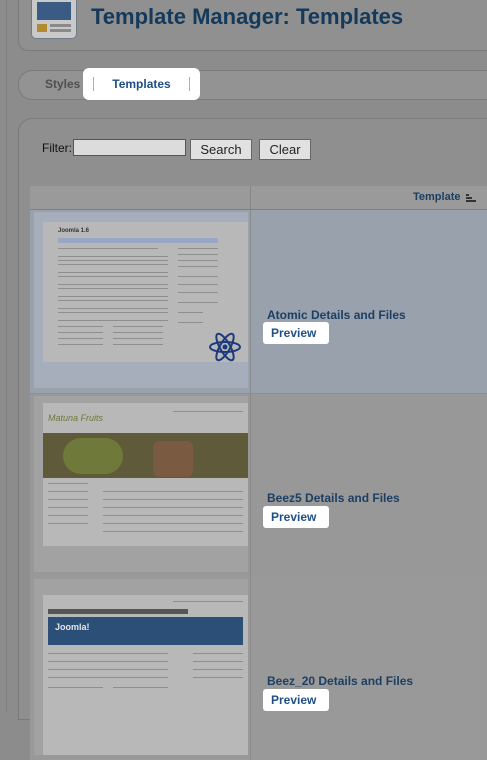  I want to click on filter-input, so click(129, 147).